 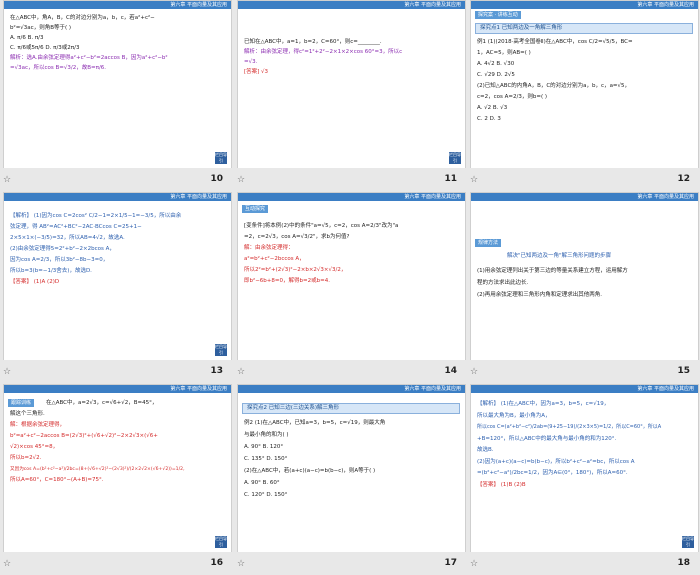 I want to click on section-tag: 探究案 · 讲练互动, so click(x=498, y=15).